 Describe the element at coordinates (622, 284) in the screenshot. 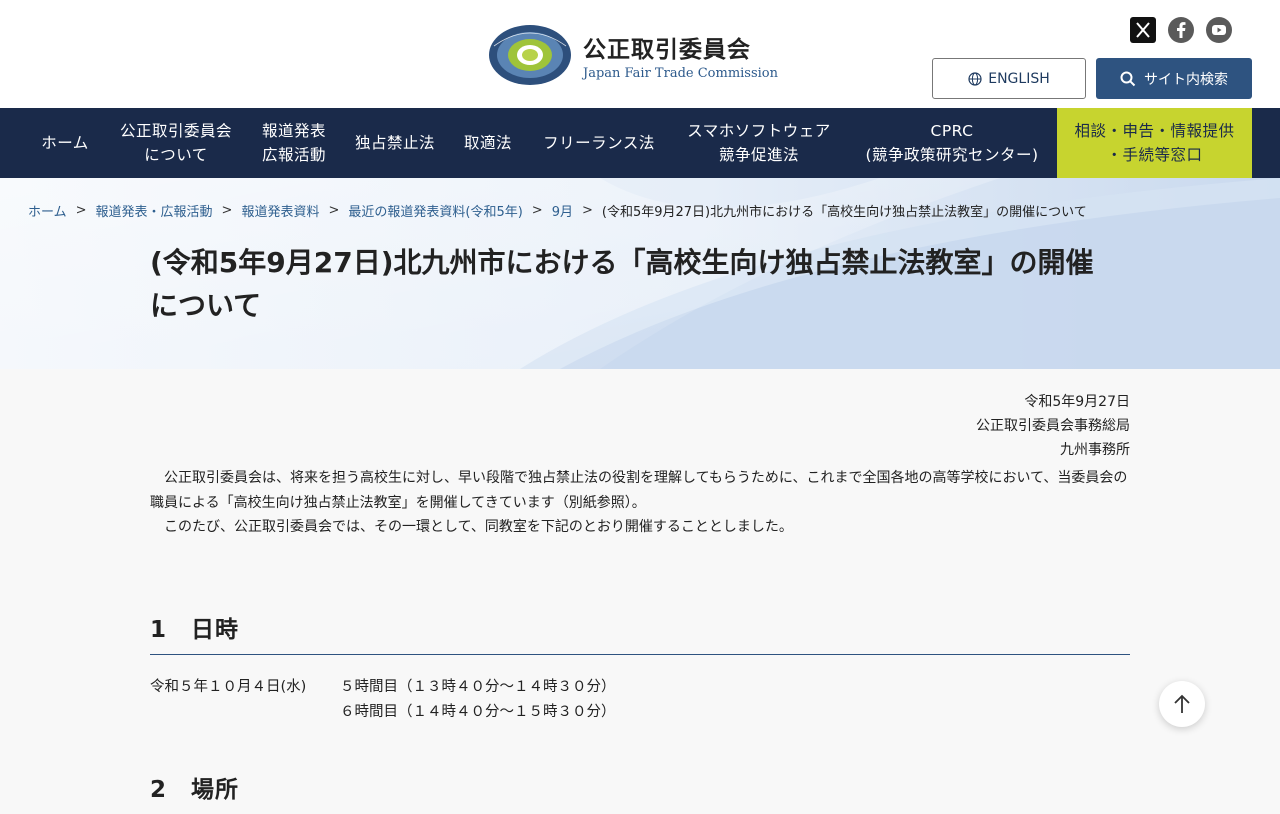

I see `page-title: (令和5年9月27日)北九州市における「高校生向け独占禁止法教室」の開催について` at that location.